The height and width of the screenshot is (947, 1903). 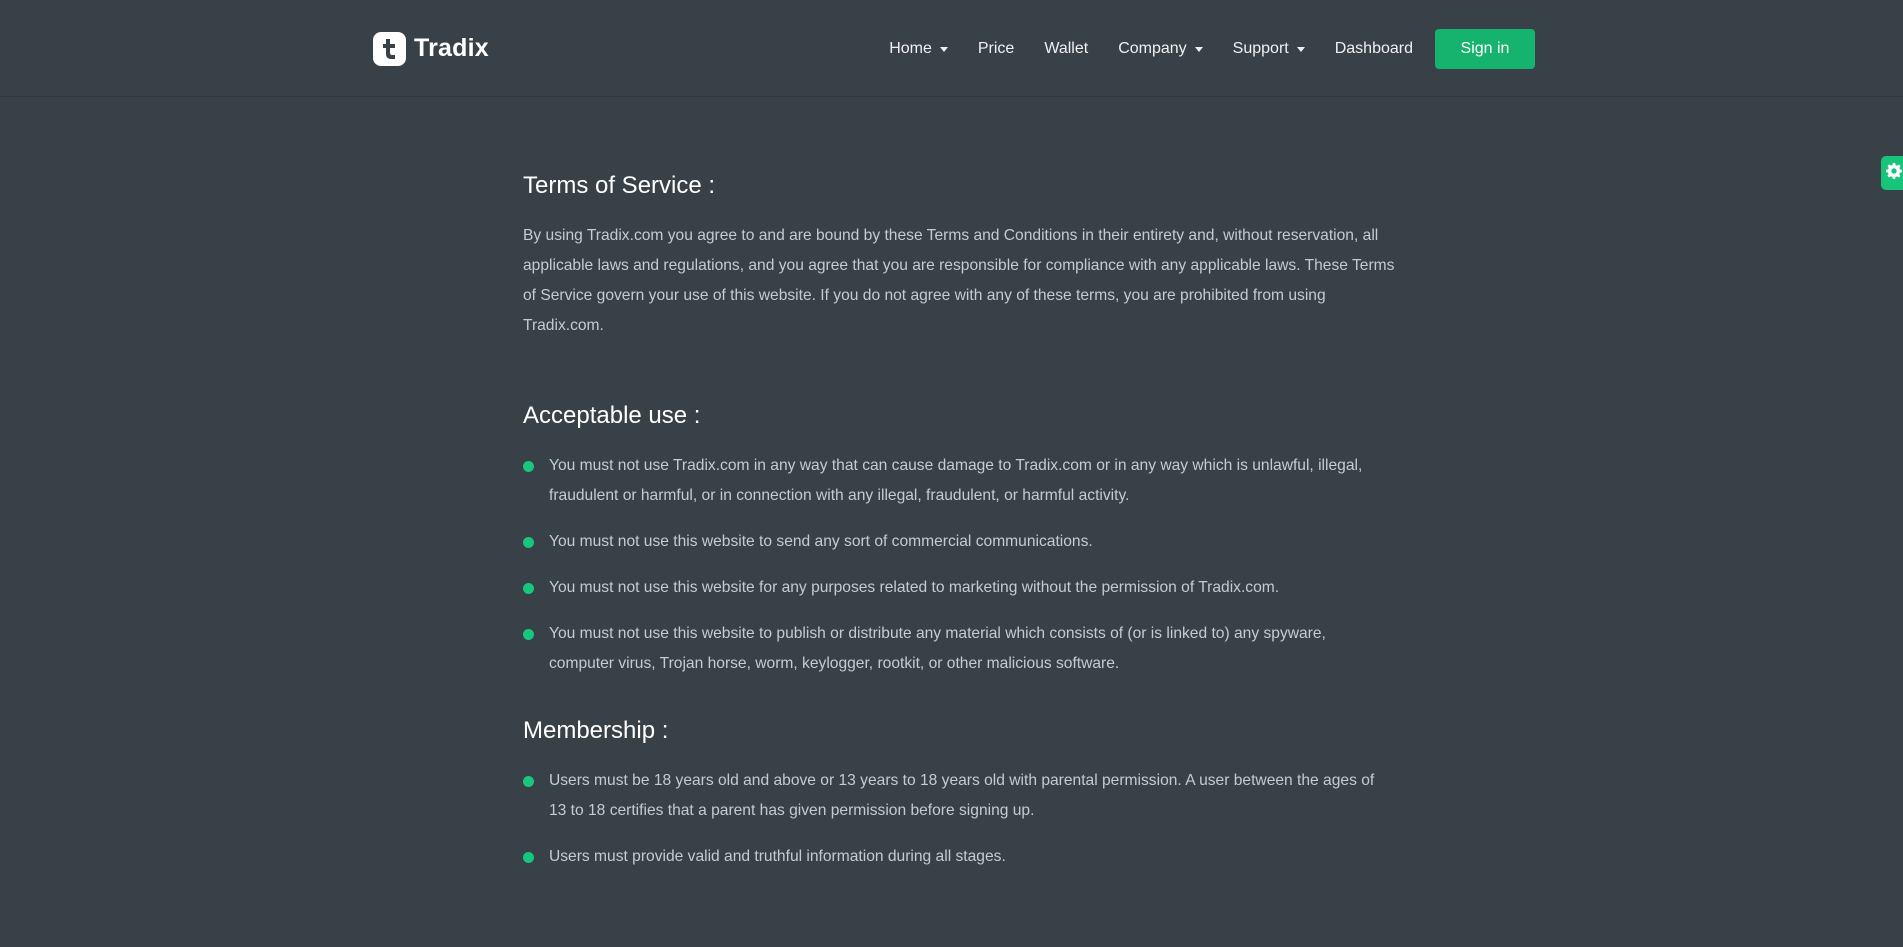 I want to click on section-title: Acceptable use :, so click(x=612, y=415).